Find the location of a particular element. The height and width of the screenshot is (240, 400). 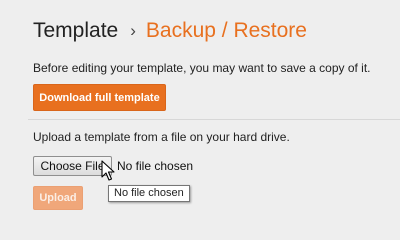

section-divider is located at coordinates (214, 119).